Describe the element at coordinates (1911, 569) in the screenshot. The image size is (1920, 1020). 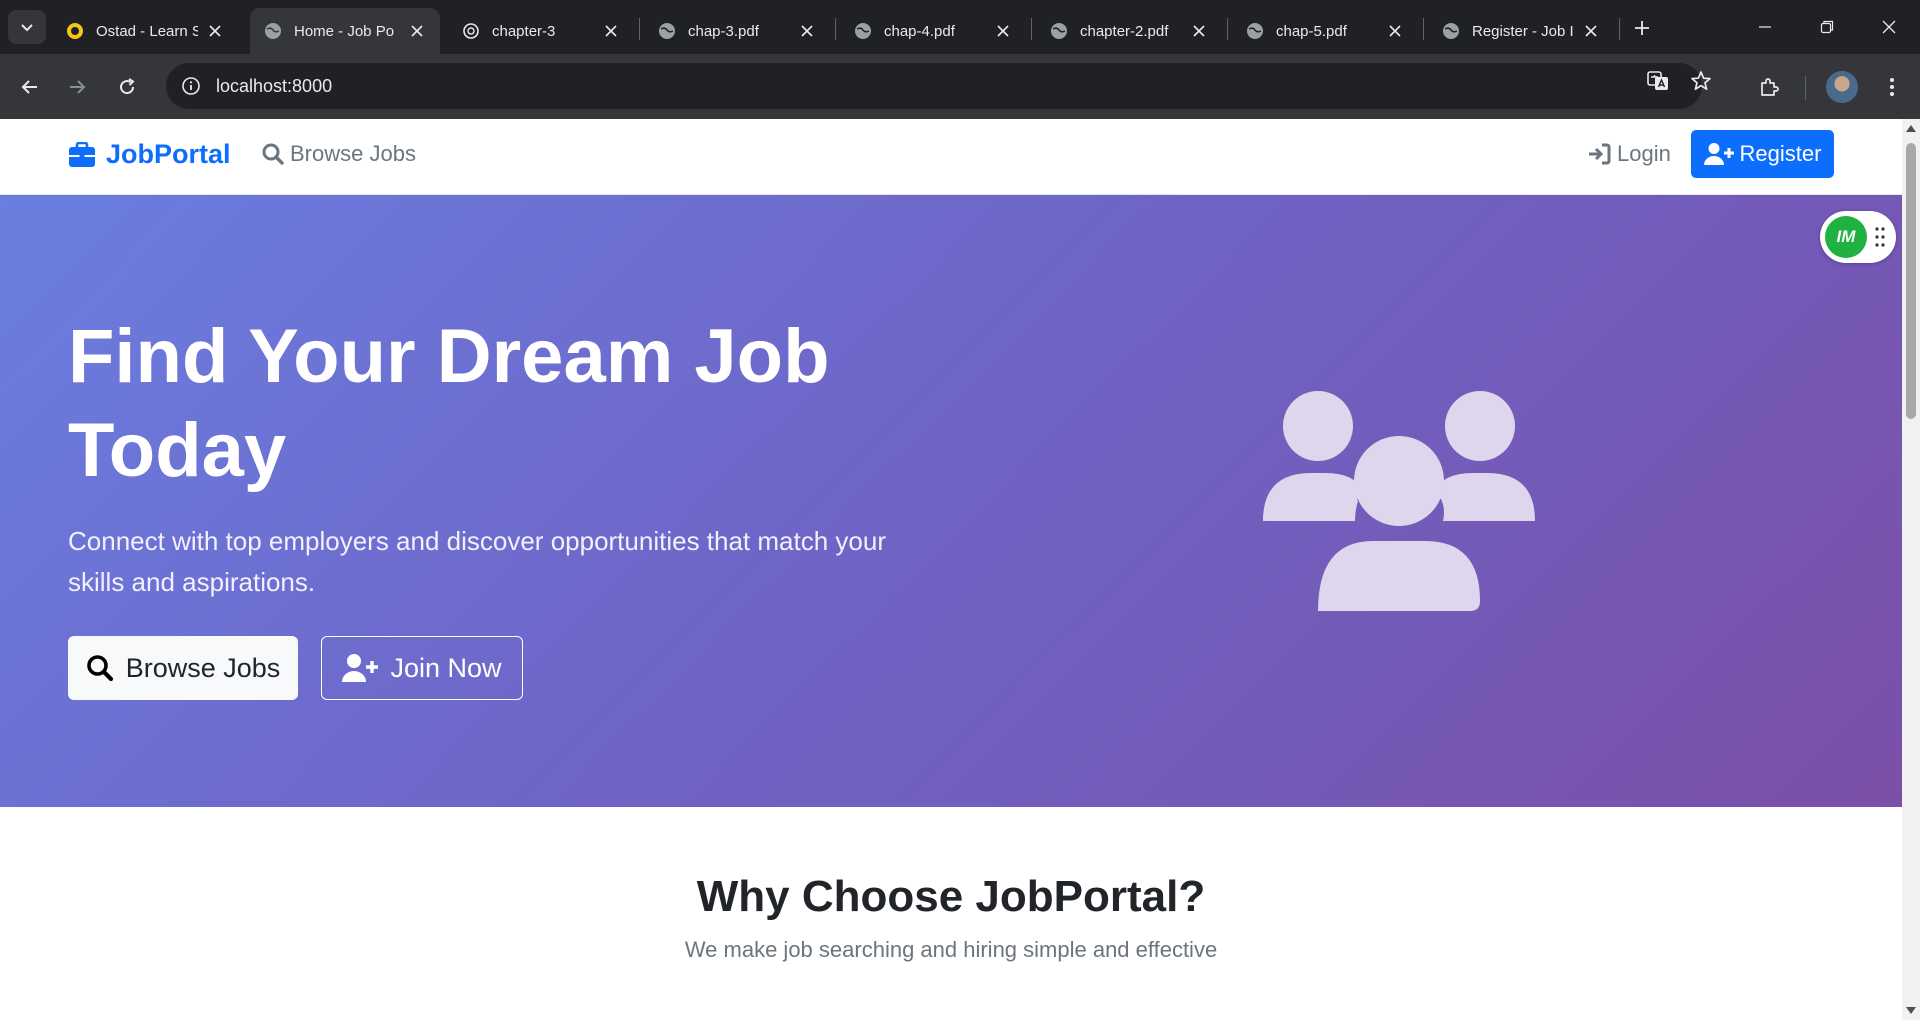
I see `page-scrollbar` at that location.